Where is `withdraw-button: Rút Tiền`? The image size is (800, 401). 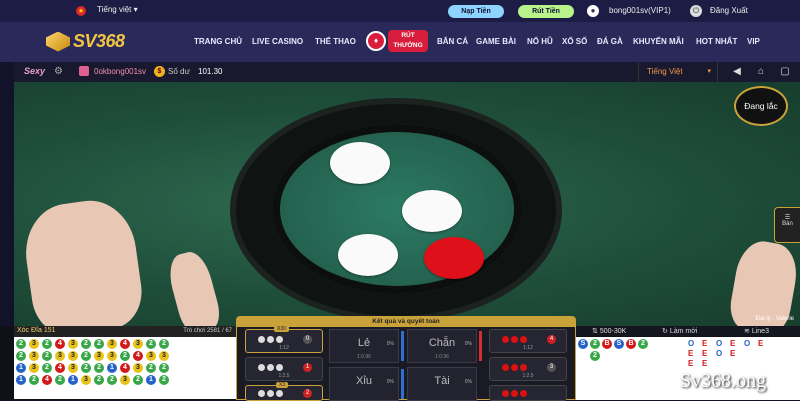 withdraw-button: Rút Tiền is located at coordinates (546, 11).